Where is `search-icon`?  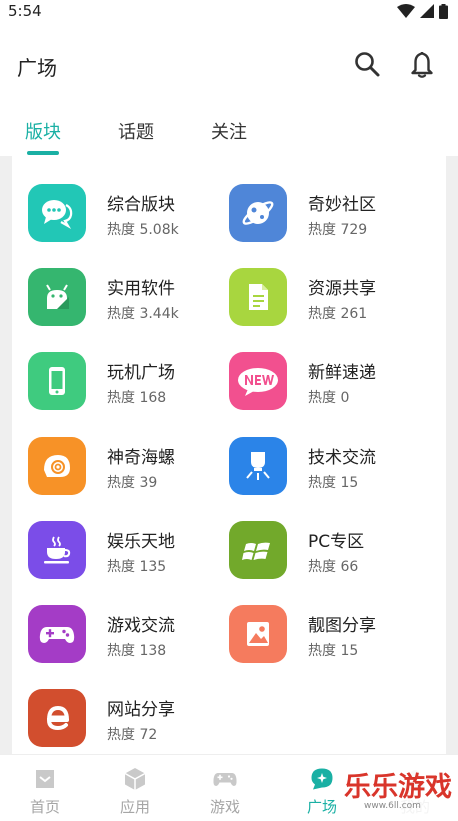 search-icon is located at coordinates (367, 64).